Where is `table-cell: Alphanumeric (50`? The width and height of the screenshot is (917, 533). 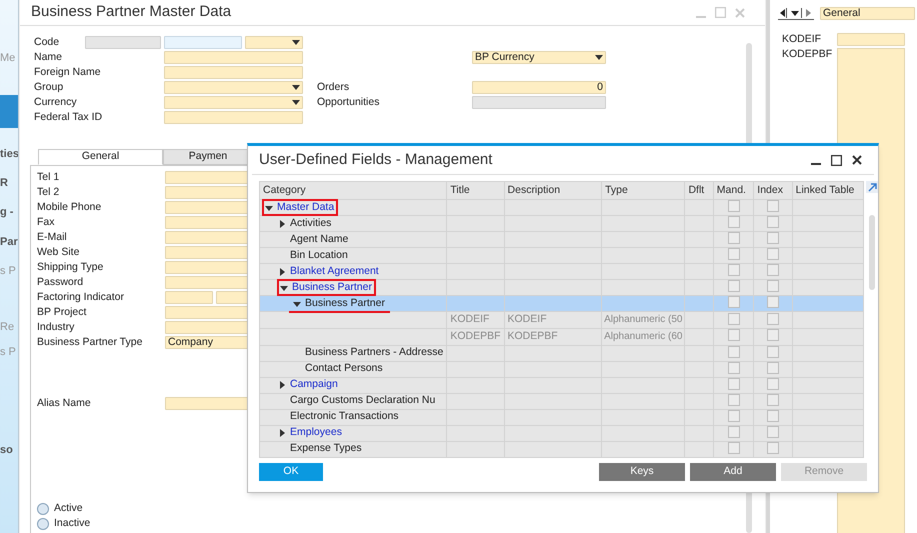
table-cell: Alphanumeric (50 is located at coordinates (643, 320).